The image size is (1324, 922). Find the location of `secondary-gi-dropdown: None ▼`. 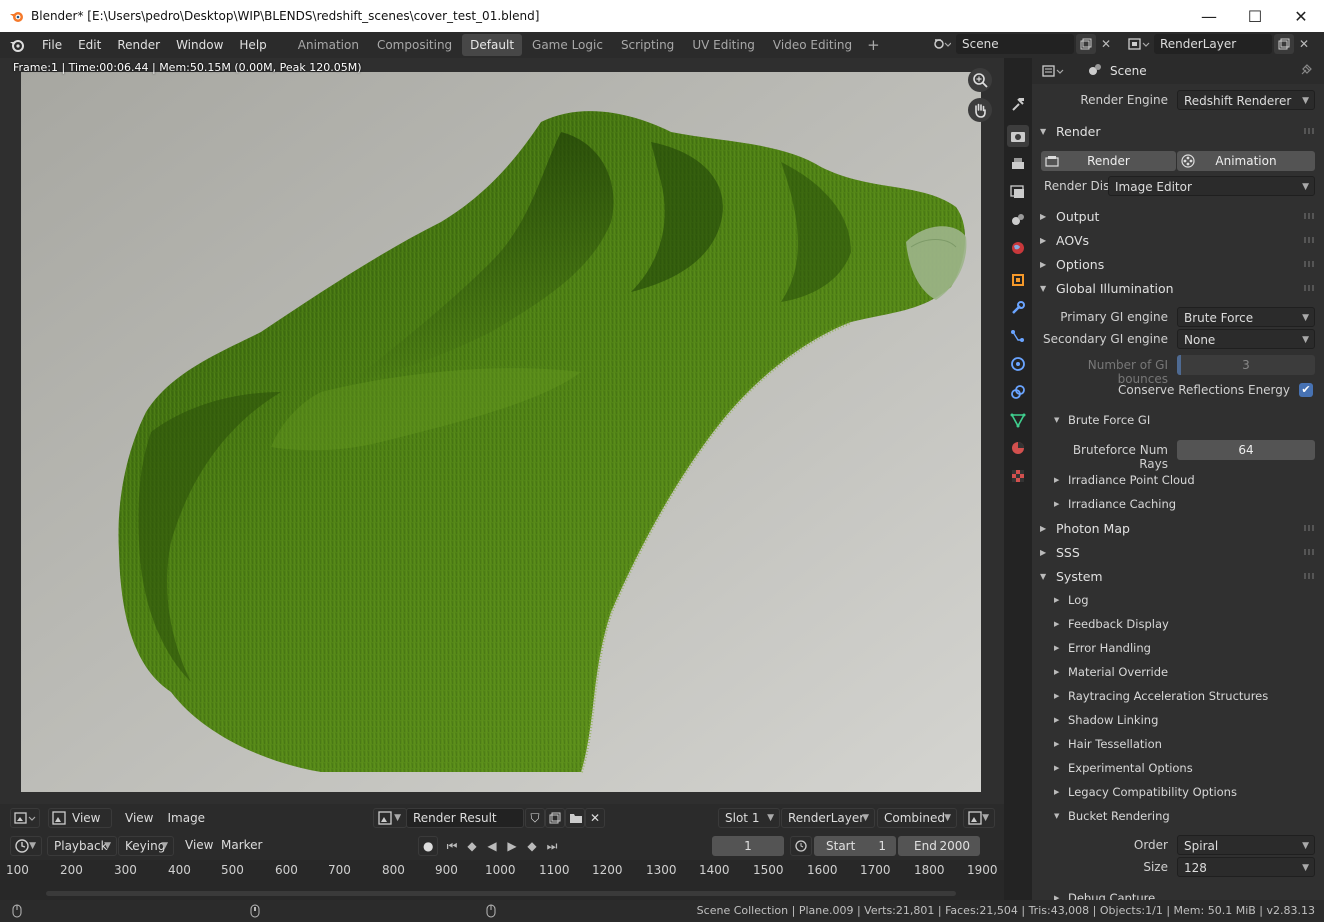

secondary-gi-dropdown: None ▼ is located at coordinates (1246, 339).